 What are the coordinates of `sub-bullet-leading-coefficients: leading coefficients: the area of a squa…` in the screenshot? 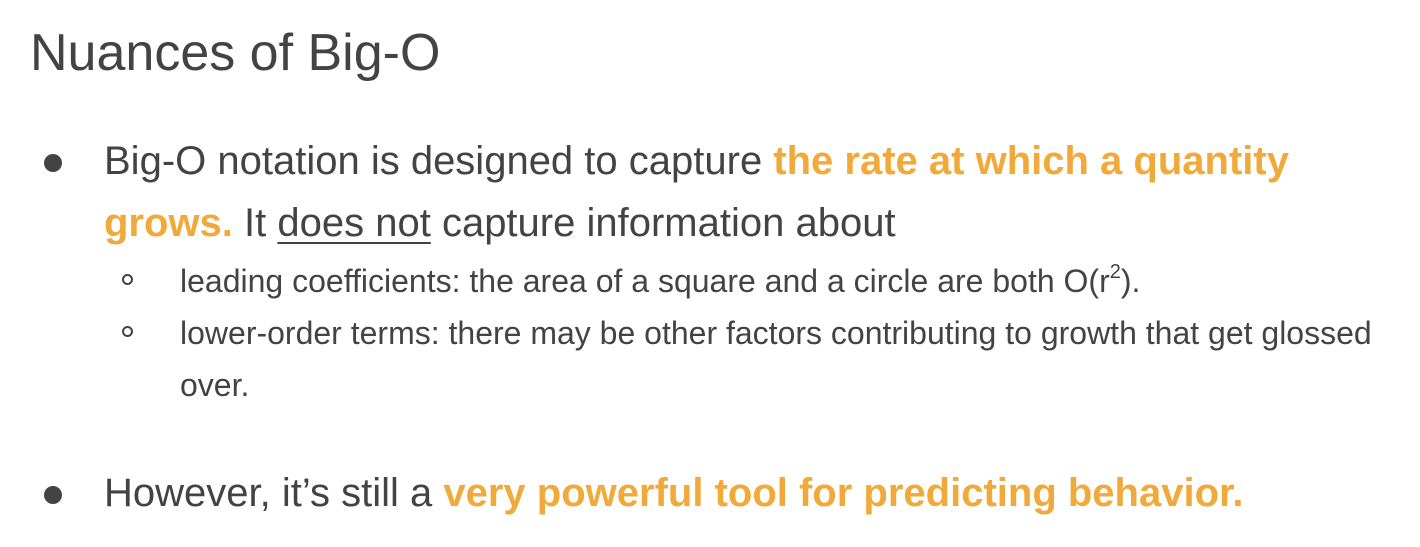 It's located at (758, 281).